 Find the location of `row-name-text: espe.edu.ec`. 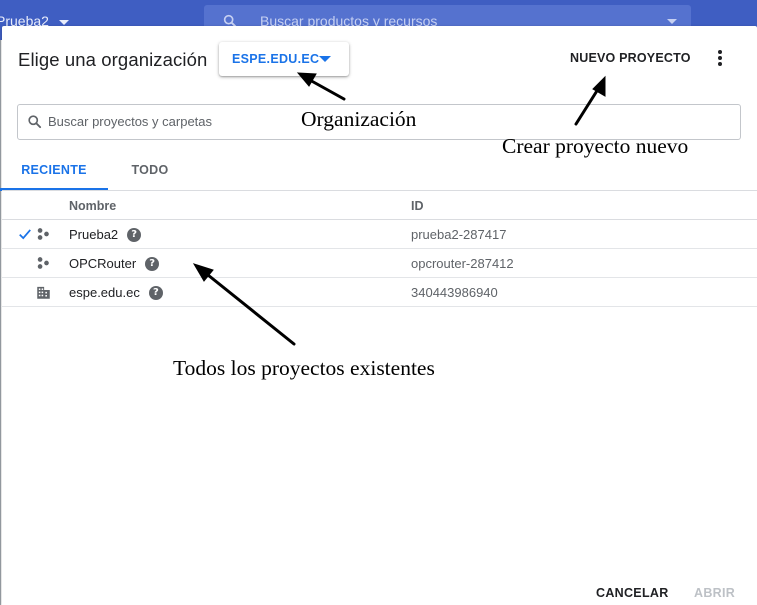

row-name-text: espe.edu.ec is located at coordinates (104, 292).